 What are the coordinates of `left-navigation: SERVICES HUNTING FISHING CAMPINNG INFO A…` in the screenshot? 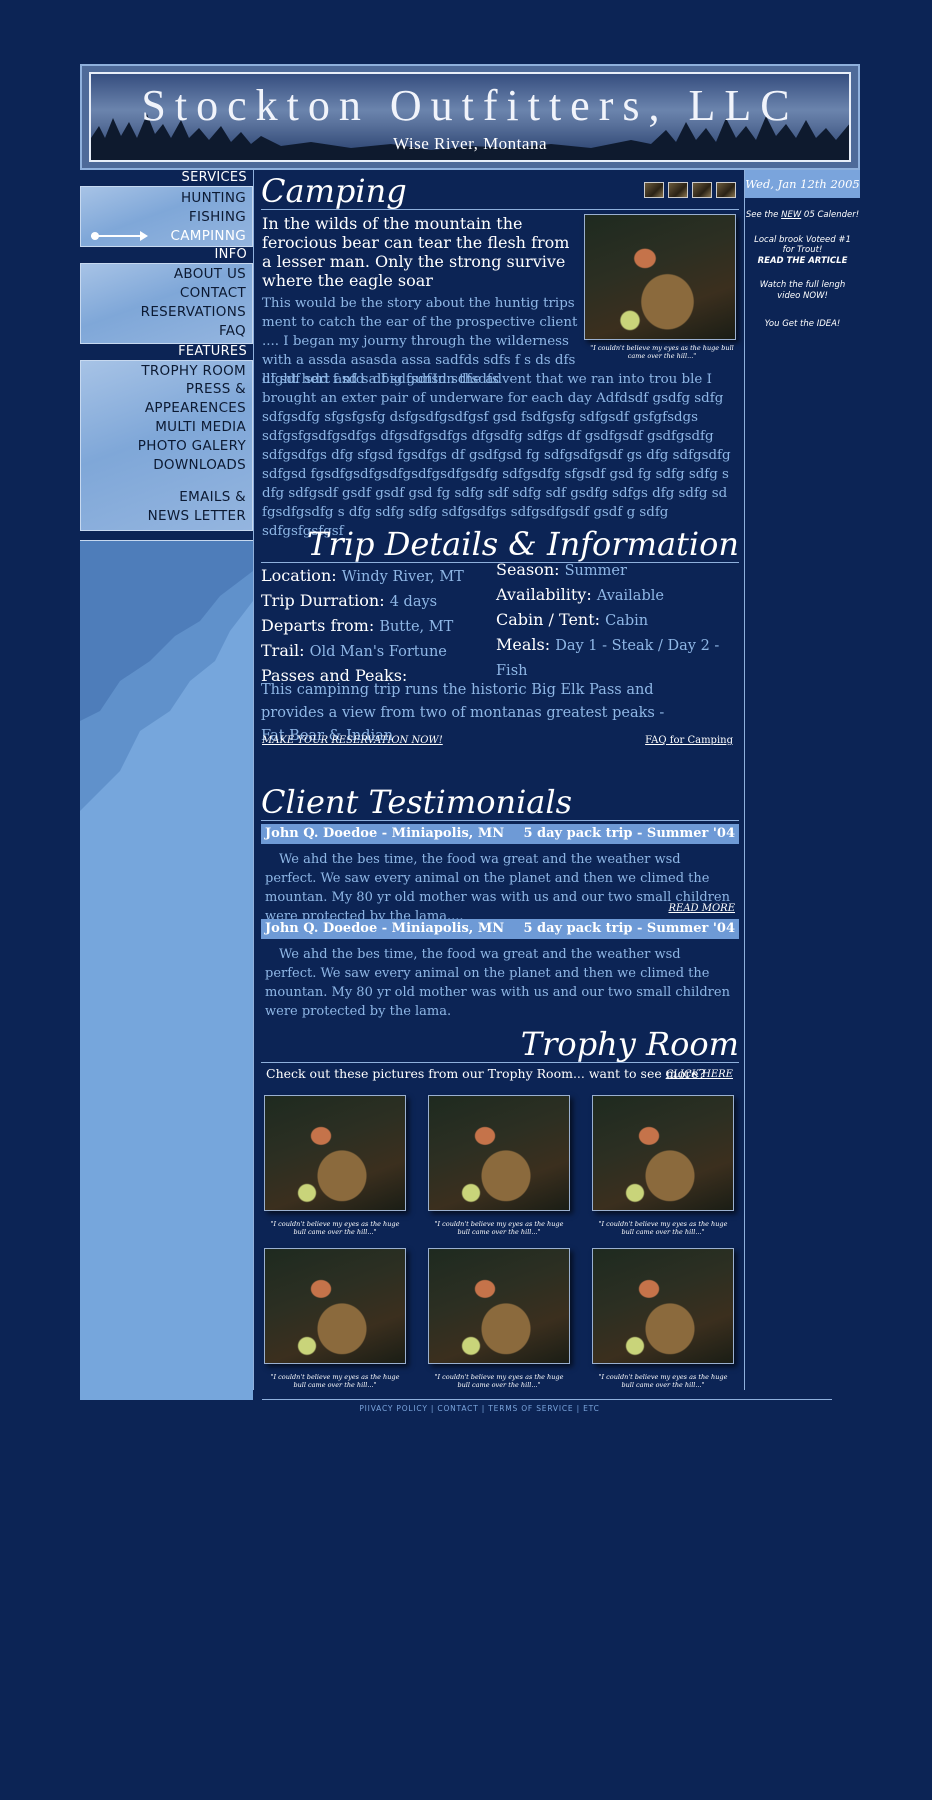 It's located at (166, 785).